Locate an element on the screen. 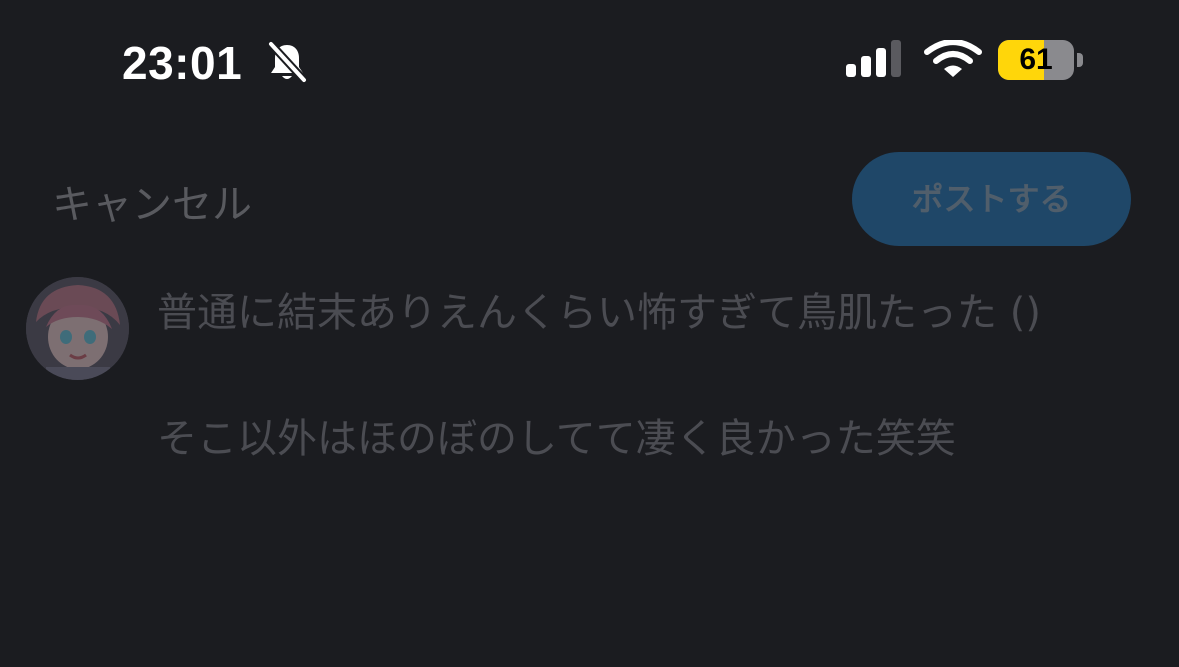 This screenshot has height=667, width=1179. battery-indicator: 61 is located at coordinates (1041, 60).